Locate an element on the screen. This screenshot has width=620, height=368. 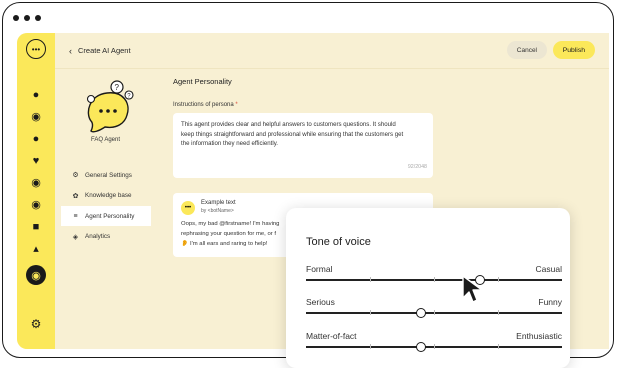
example-line-text: I'm all ears and raring to help! is located at coordinates (228, 244).